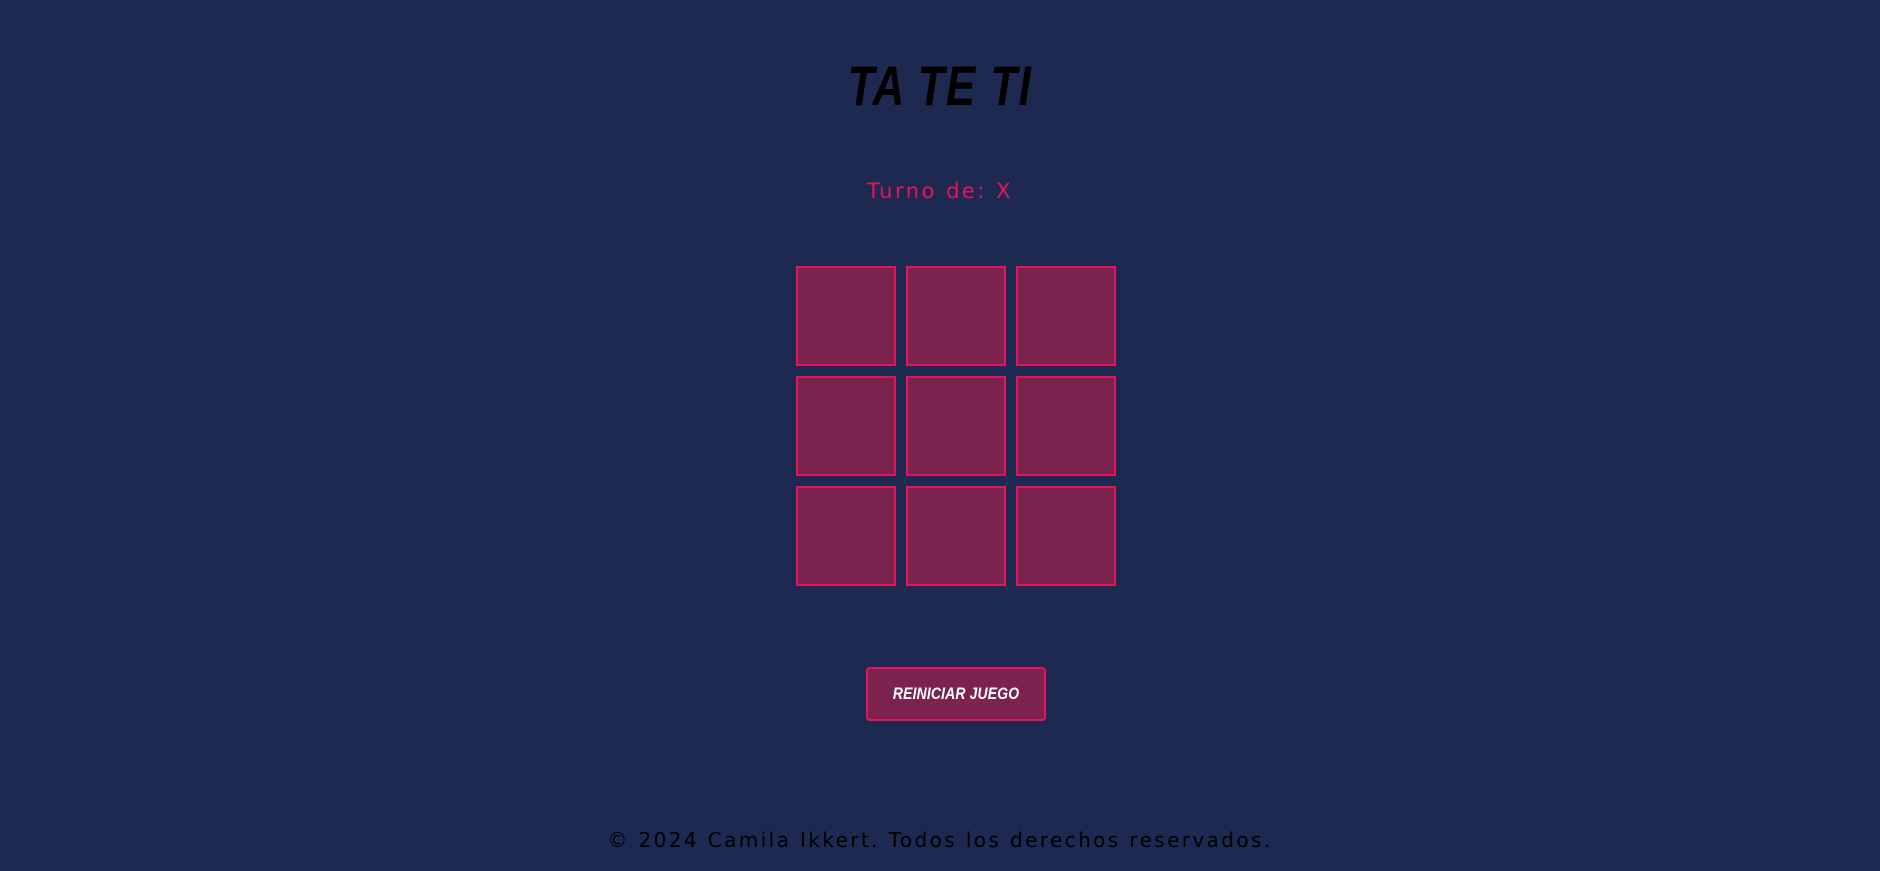  I want to click on reset-game-label: Reiniciar juego, so click(956, 693).